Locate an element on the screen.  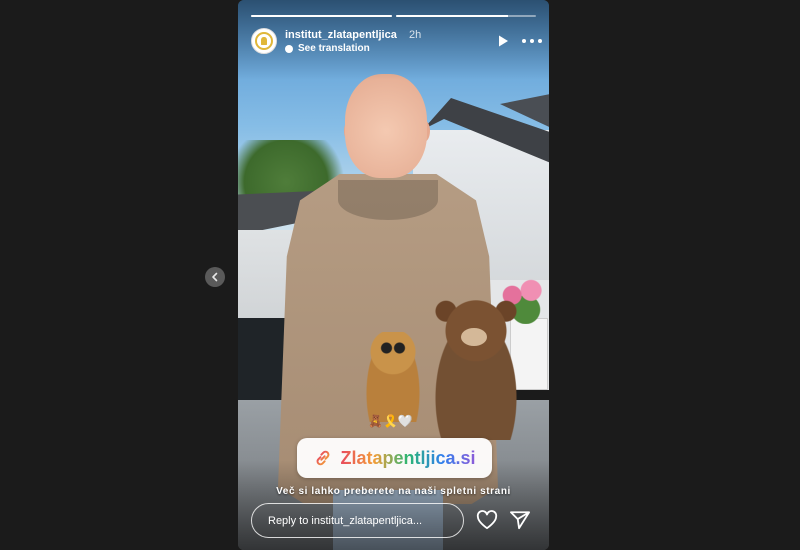
more-options-button is located at coordinates (532, 41).